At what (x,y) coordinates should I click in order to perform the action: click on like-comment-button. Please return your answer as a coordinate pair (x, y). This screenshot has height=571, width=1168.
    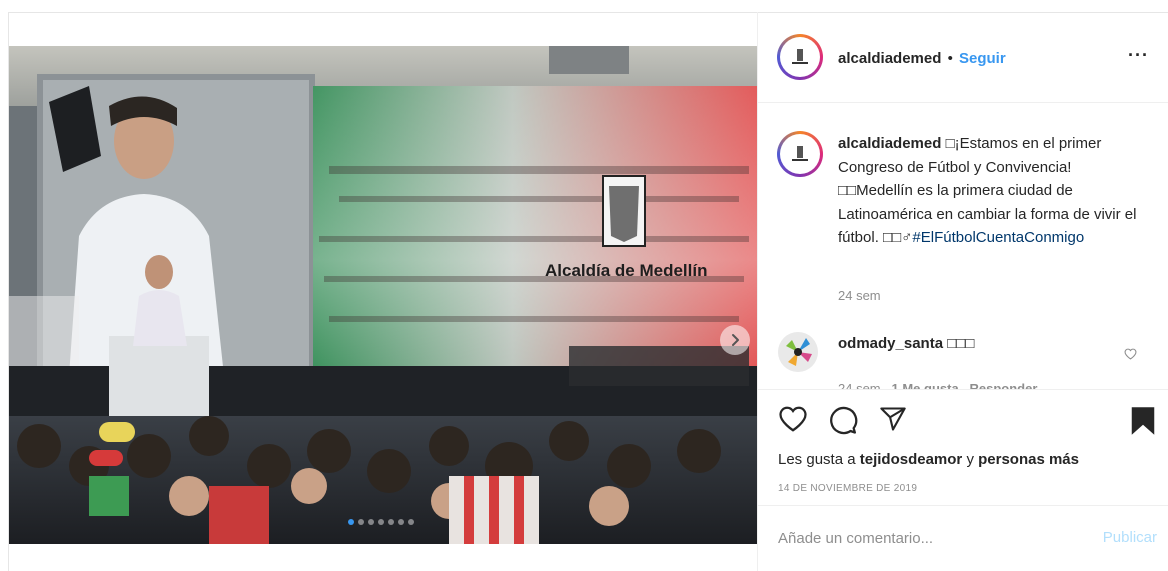
    Looking at the image, I should click on (1130, 356).